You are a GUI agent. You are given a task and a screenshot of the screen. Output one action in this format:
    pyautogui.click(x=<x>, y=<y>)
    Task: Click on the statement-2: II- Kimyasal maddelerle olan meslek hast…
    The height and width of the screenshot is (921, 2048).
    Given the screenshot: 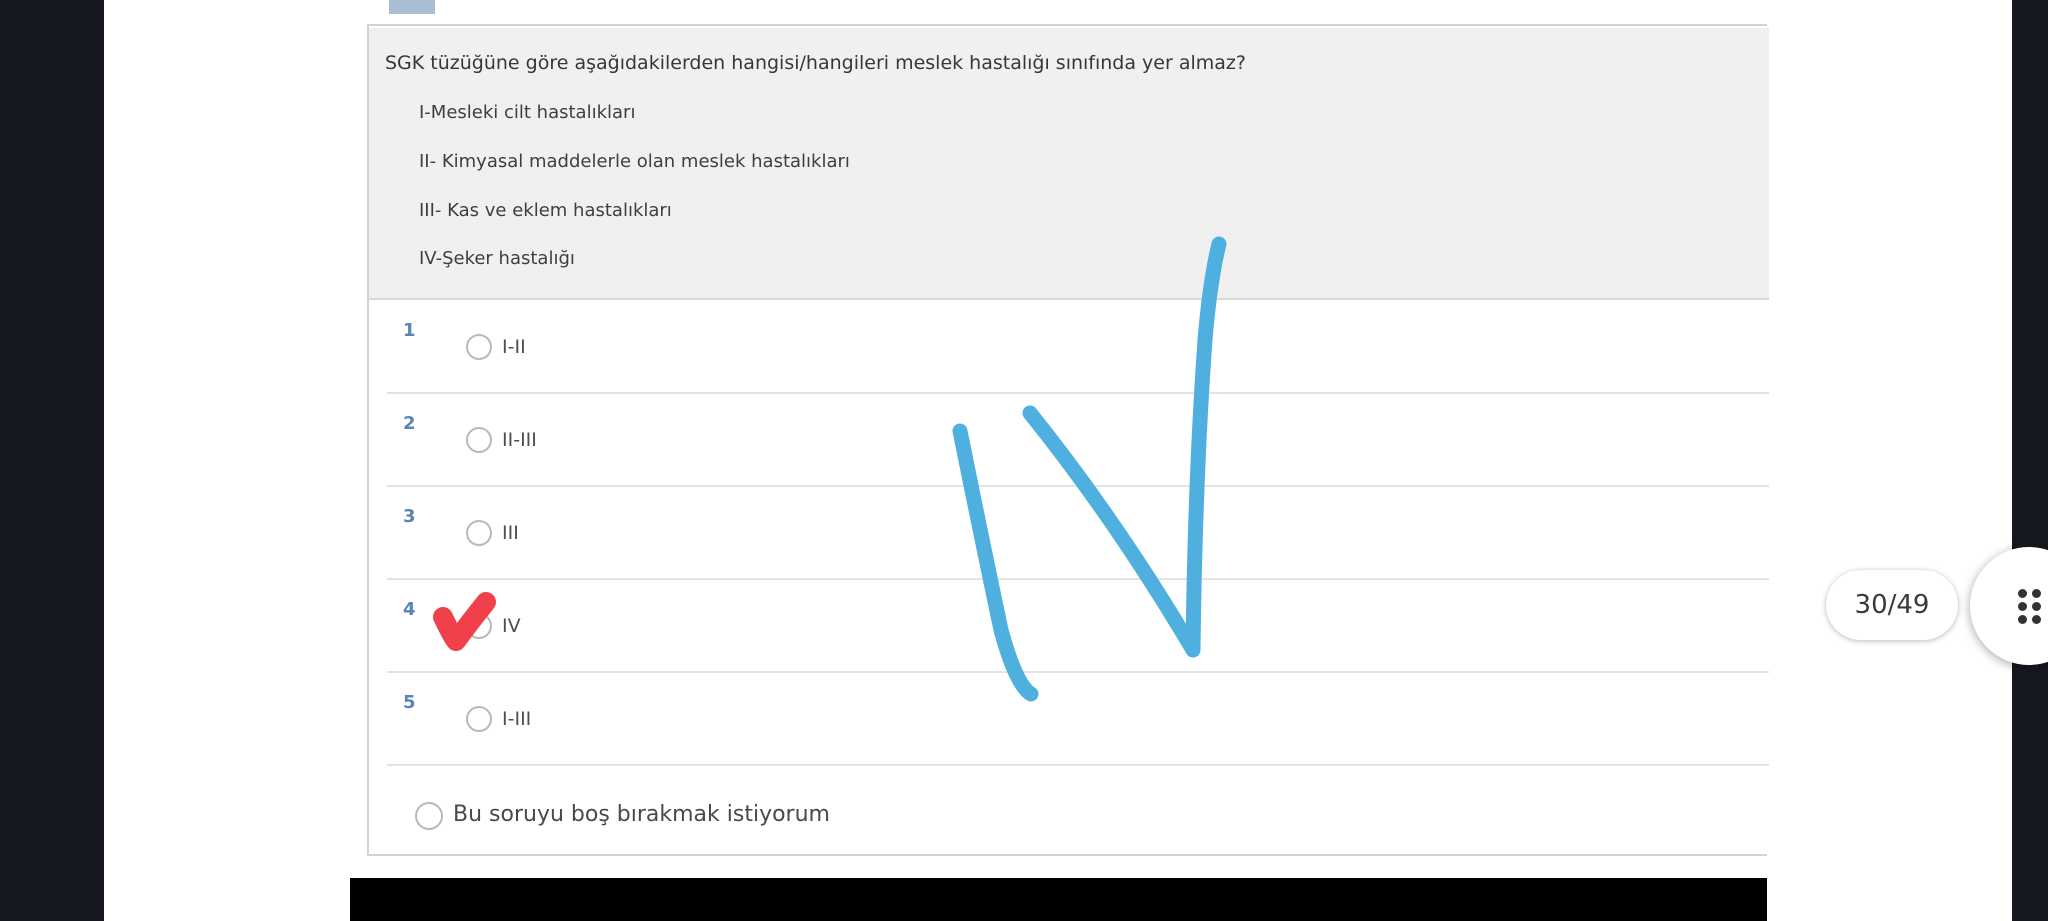 What is the action you would take?
    pyautogui.click(x=634, y=161)
    